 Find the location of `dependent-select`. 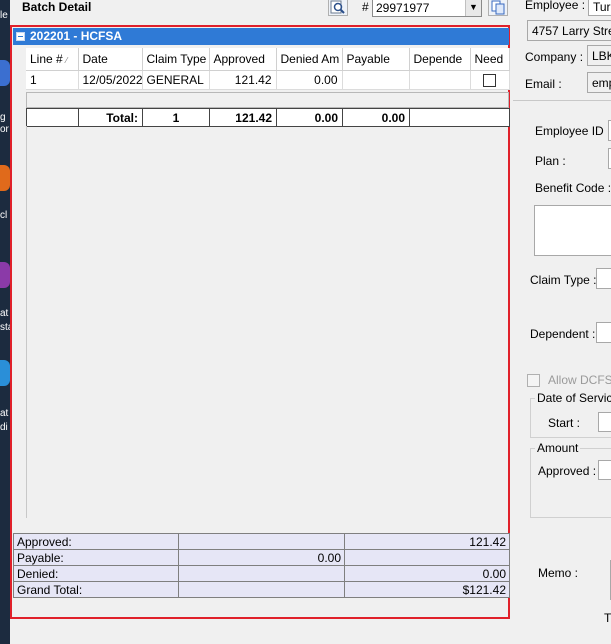

dependent-select is located at coordinates (603, 332).